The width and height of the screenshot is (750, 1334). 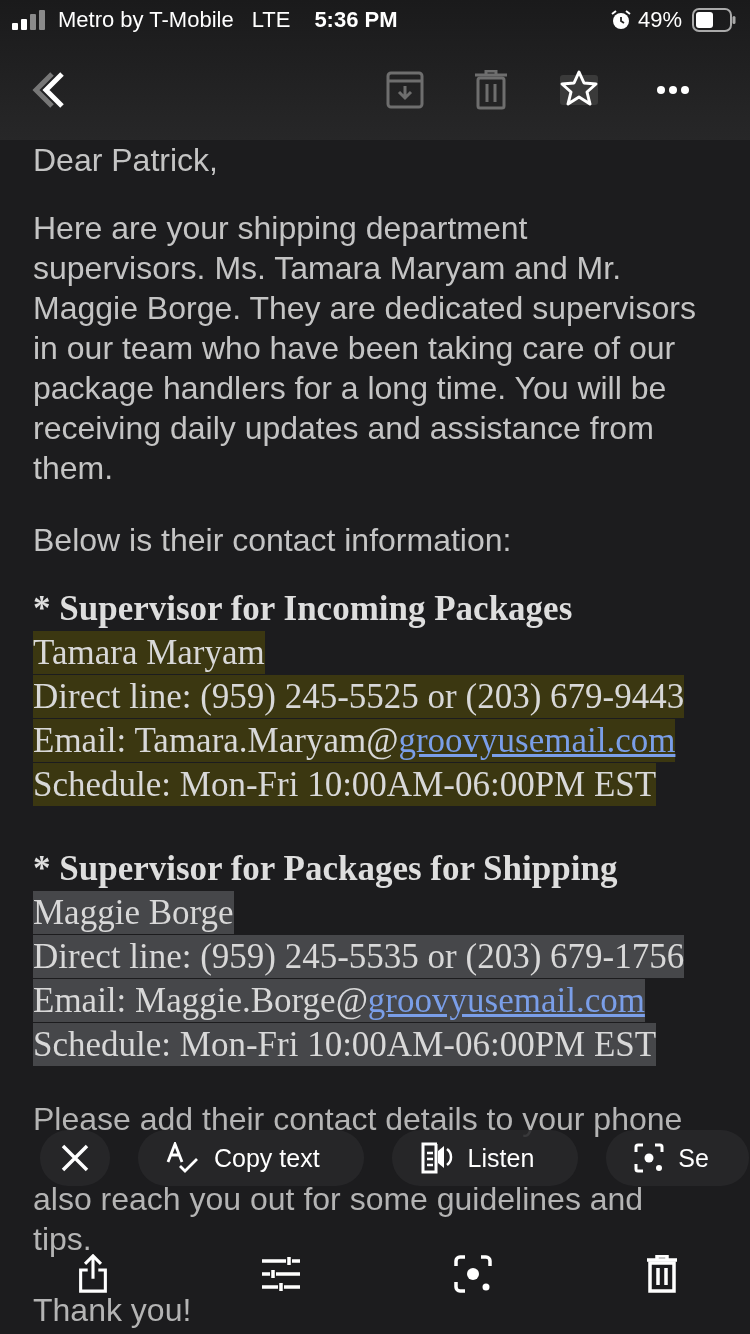 I want to click on section-heading: * Supervisor for Packages for Shipping, so click(x=326, y=869).